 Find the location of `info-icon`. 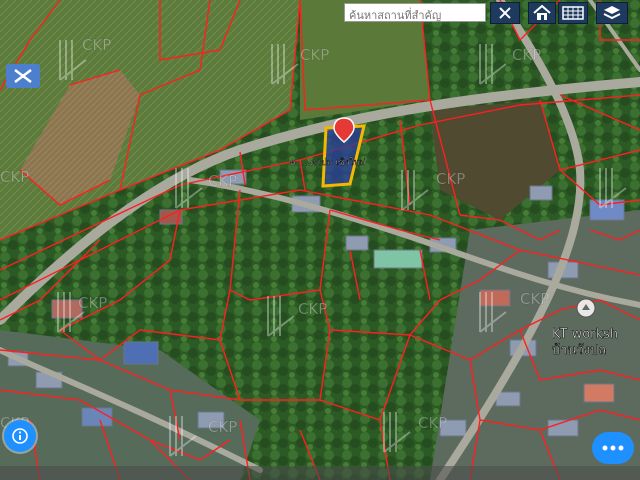

info-icon is located at coordinates (20, 436).